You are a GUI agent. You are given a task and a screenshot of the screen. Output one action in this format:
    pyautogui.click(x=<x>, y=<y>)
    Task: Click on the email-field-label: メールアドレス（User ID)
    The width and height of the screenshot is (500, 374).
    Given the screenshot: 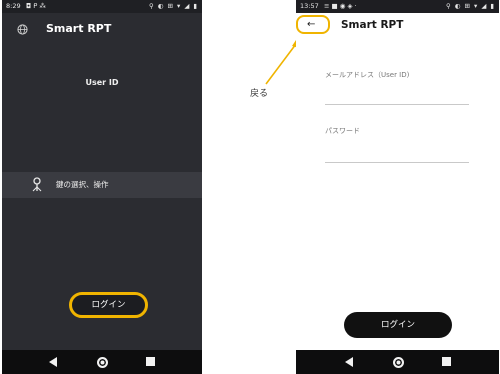 What is the action you would take?
    pyautogui.click(x=367, y=75)
    